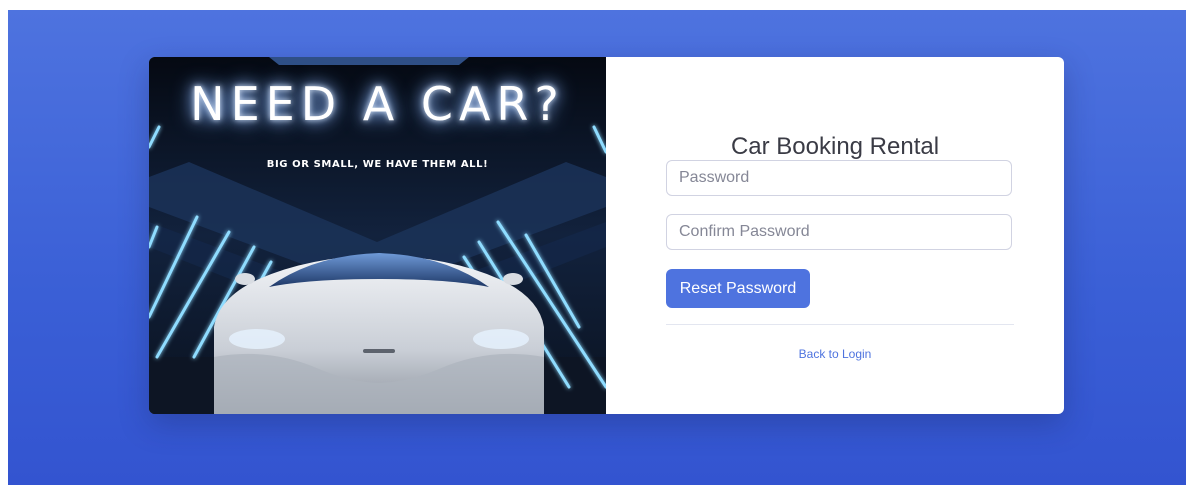 The width and height of the screenshot is (1186, 485). I want to click on back-to-login-link: Back to Login, so click(835, 354).